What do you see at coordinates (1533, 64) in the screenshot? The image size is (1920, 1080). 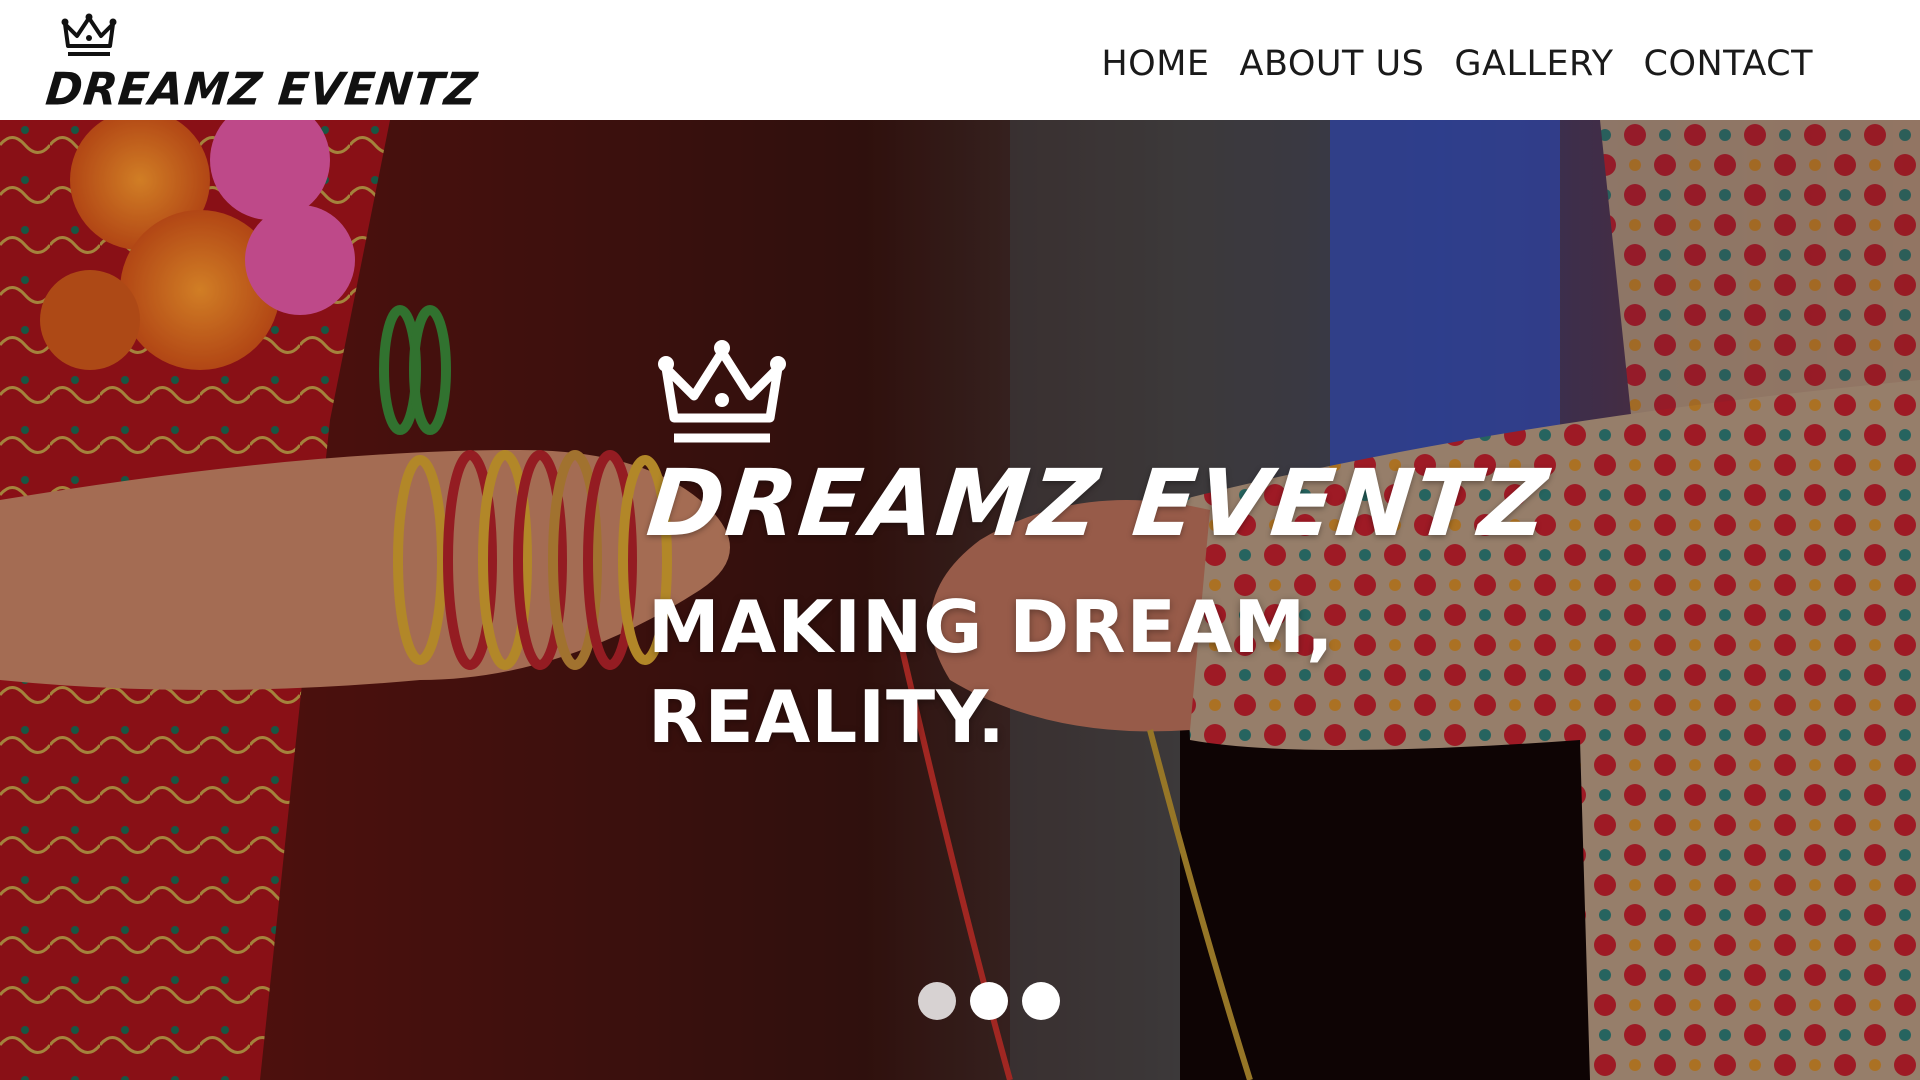 I see `nav-gallery: GALLERY` at bounding box center [1533, 64].